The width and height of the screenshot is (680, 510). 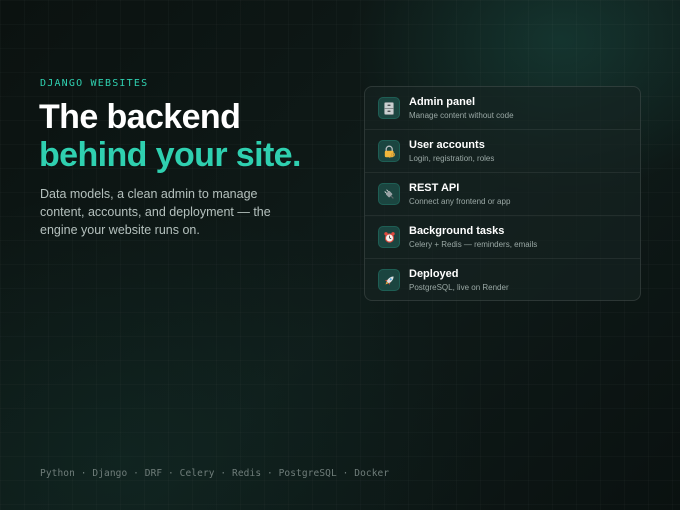 What do you see at coordinates (389, 151) in the screenshot?
I see `lock-key-icon` at bounding box center [389, 151].